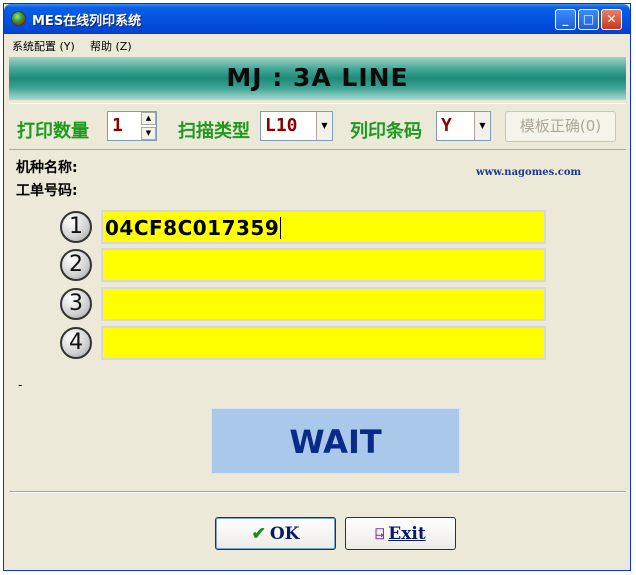 The width and height of the screenshot is (636, 575). Describe the element at coordinates (18, 18) in the screenshot. I see `app-icon` at that location.